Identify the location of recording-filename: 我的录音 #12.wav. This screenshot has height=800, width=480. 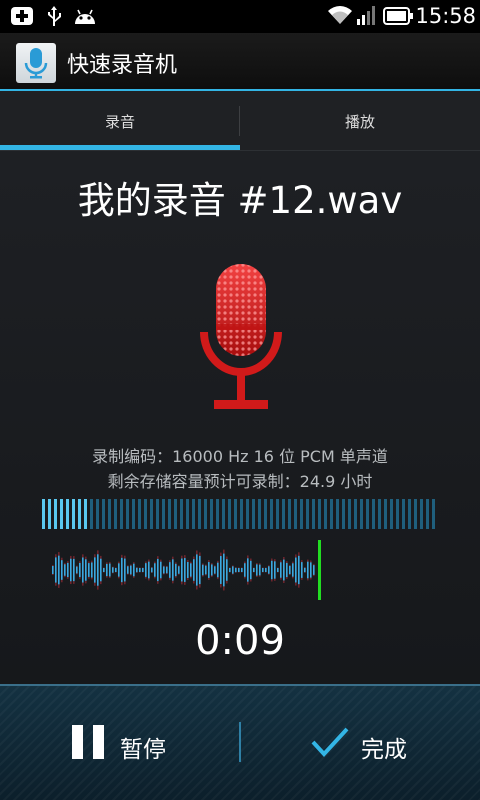
(240, 200).